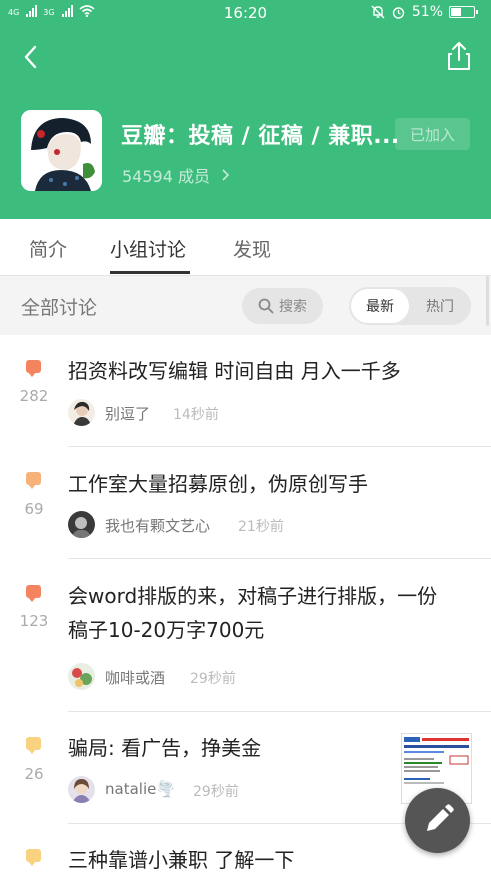  What do you see at coordinates (253, 596) in the screenshot?
I see `post-title-line-1: 会word排版的来，对稿子进行排版，一份` at bounding box center [253, 596].